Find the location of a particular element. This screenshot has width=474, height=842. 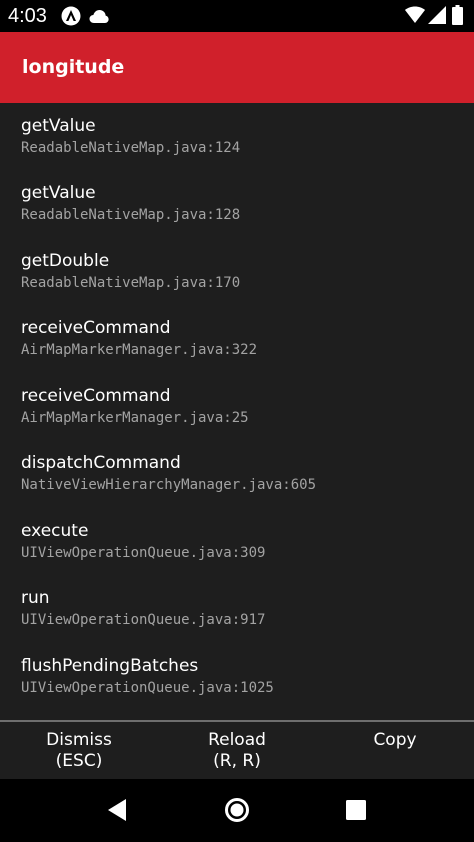

frame-file-location: UIViewOperationQueue.java:1025 is located at coordinates (147, 688).